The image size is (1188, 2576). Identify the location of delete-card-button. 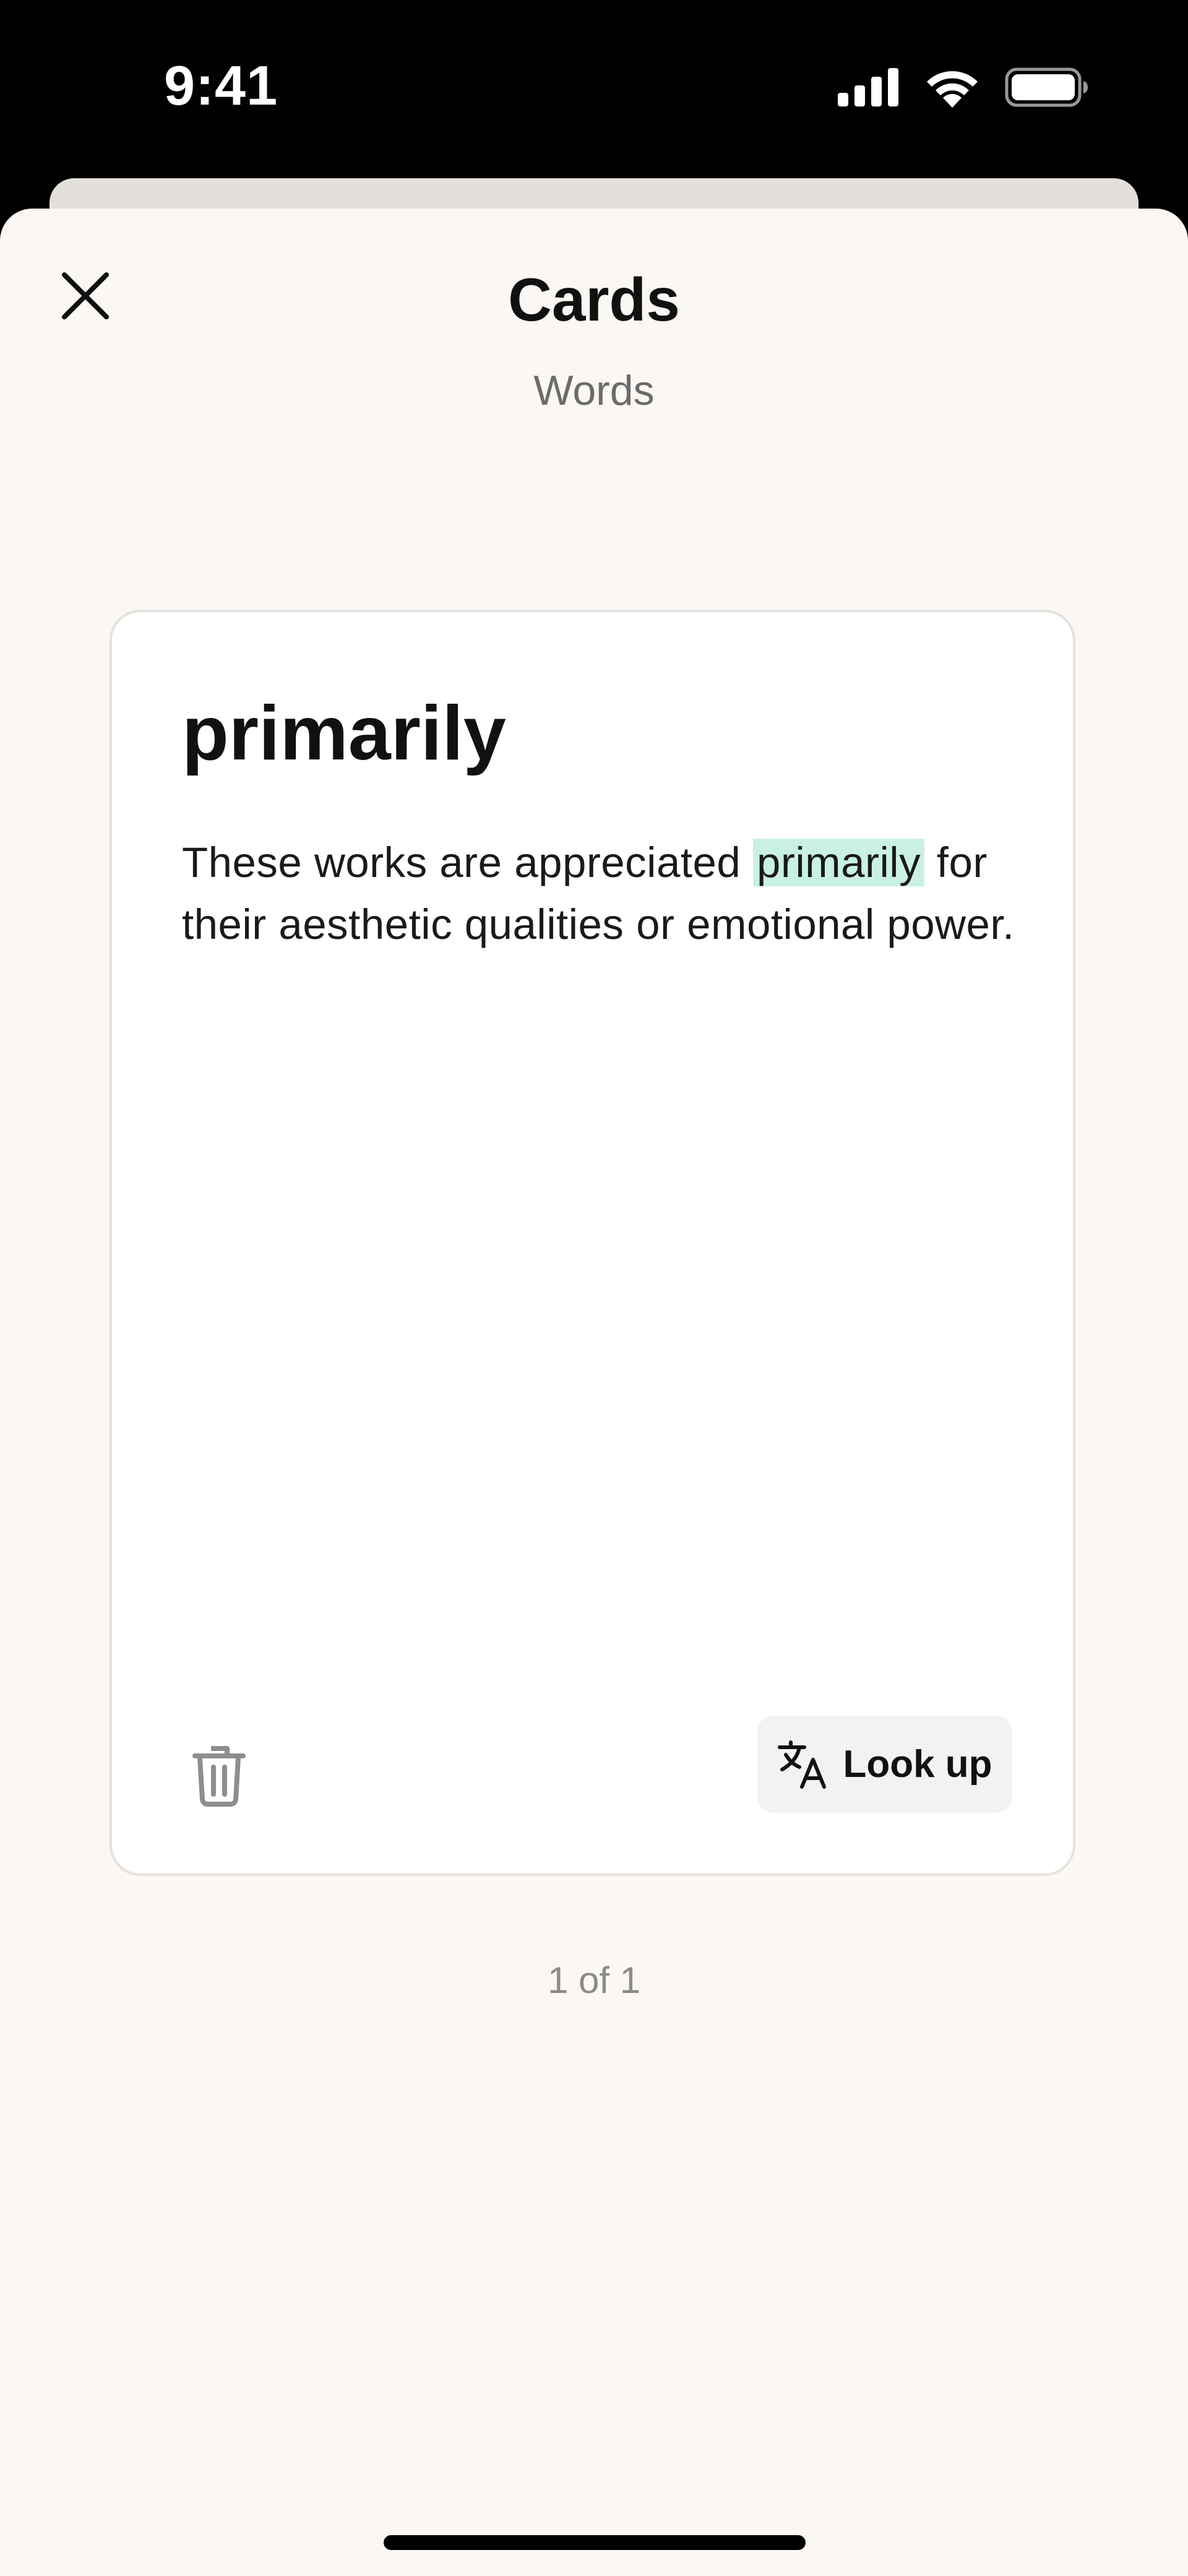
(219, 1776).